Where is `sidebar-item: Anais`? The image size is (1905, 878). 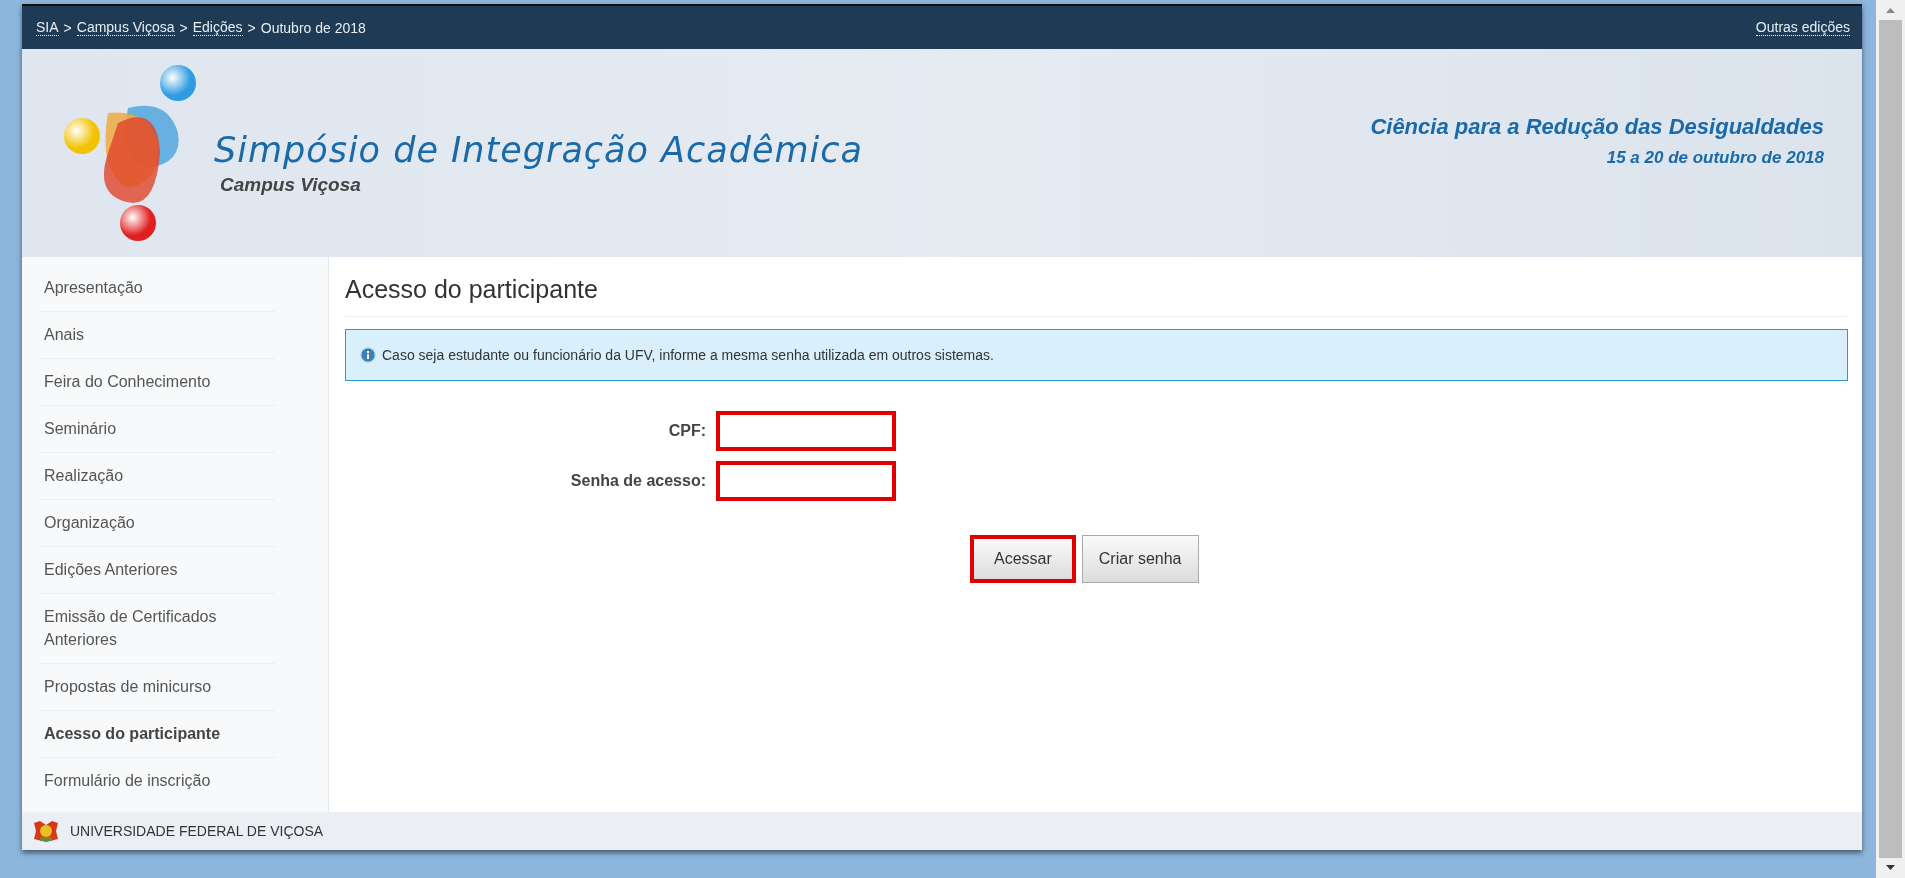
sidebar-item: Anais is located at coordinates (156, 335).